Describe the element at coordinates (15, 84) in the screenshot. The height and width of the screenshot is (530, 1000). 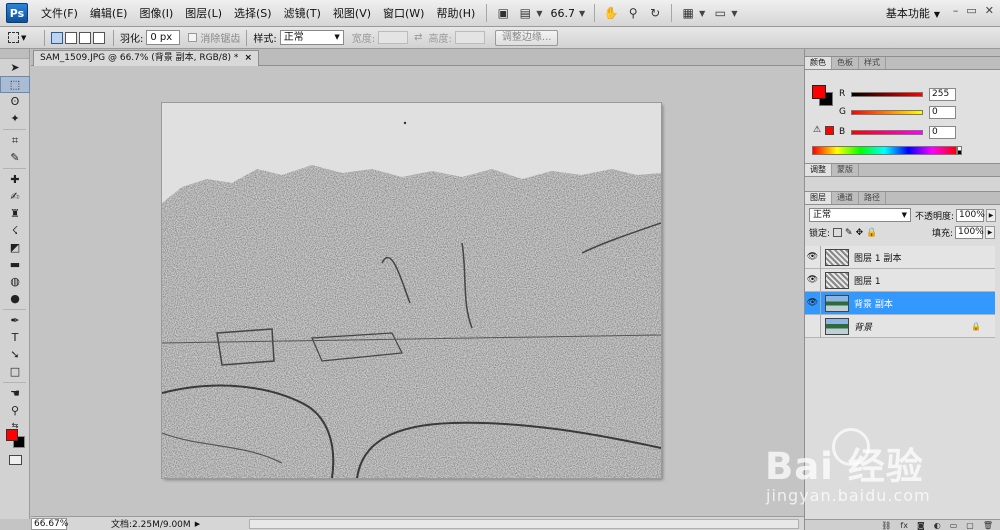
I see `rect-marquee-tool-icon: ⬚` at that location.